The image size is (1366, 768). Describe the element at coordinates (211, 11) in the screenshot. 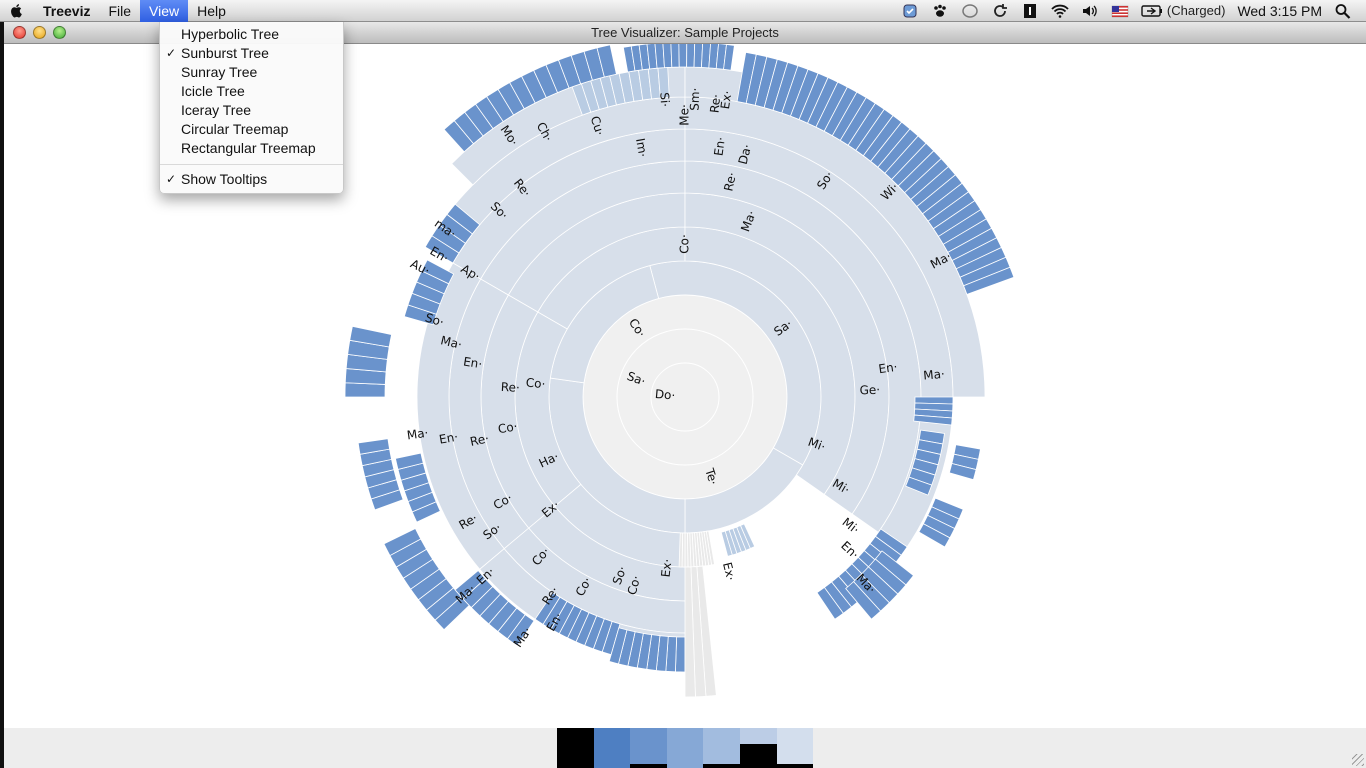

I see `help-menu: Help` at that location.